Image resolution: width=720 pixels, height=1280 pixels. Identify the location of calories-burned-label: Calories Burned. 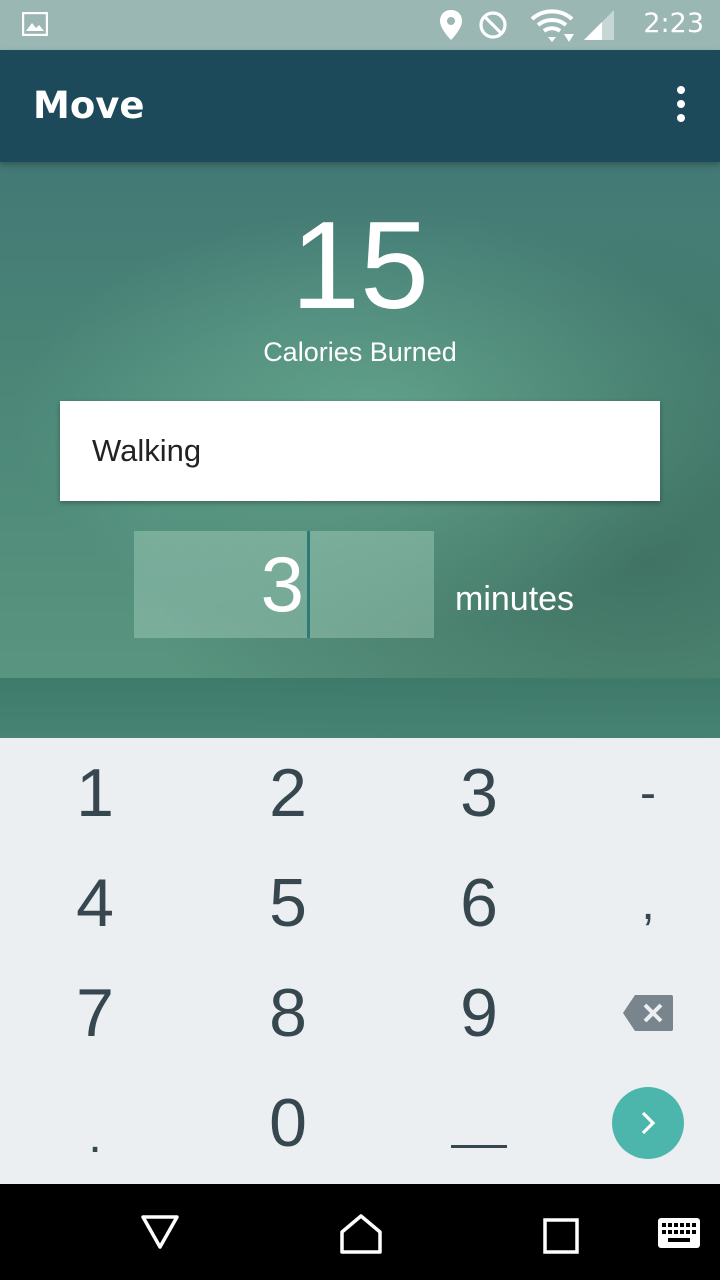
(360, 352).